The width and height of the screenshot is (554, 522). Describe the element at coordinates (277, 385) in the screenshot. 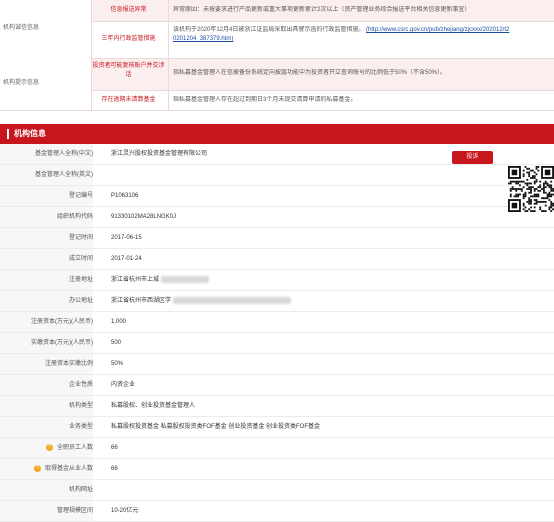

I see `info-row: 企业性质 内资企业` at that location.